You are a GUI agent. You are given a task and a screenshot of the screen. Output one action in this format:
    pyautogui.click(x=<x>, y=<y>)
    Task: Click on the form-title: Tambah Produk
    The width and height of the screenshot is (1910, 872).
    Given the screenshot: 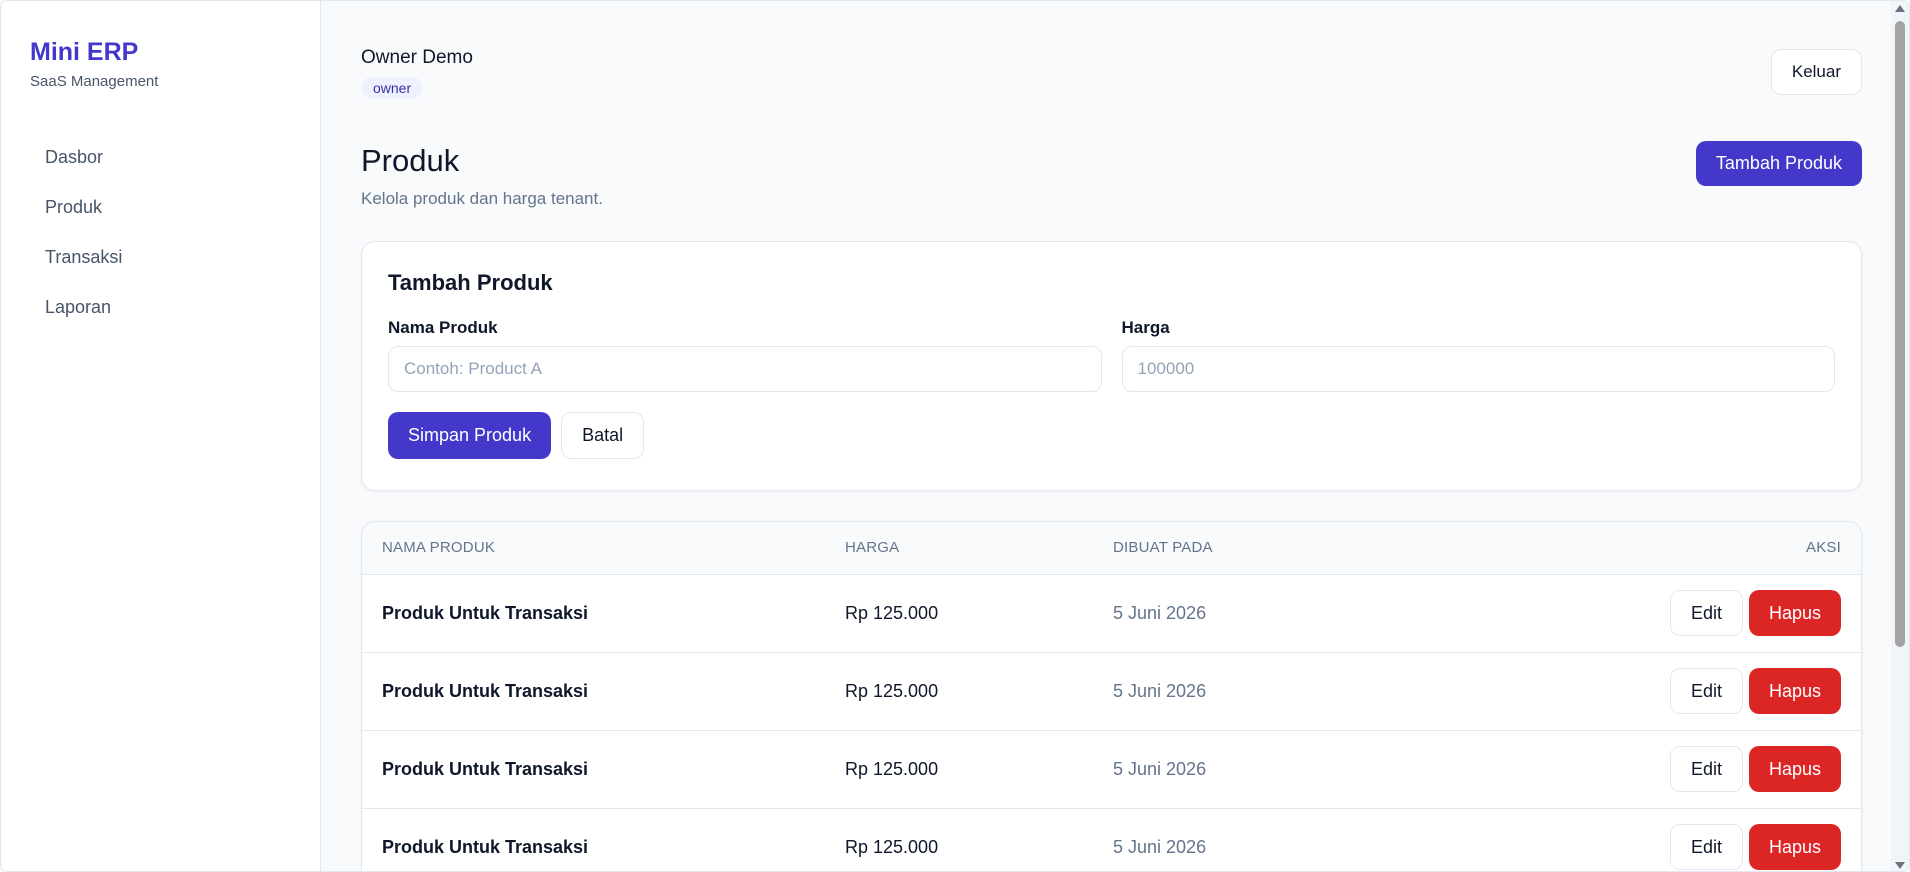 What is the action you would take?
    pyautogui.click(x=470, y=282)
    